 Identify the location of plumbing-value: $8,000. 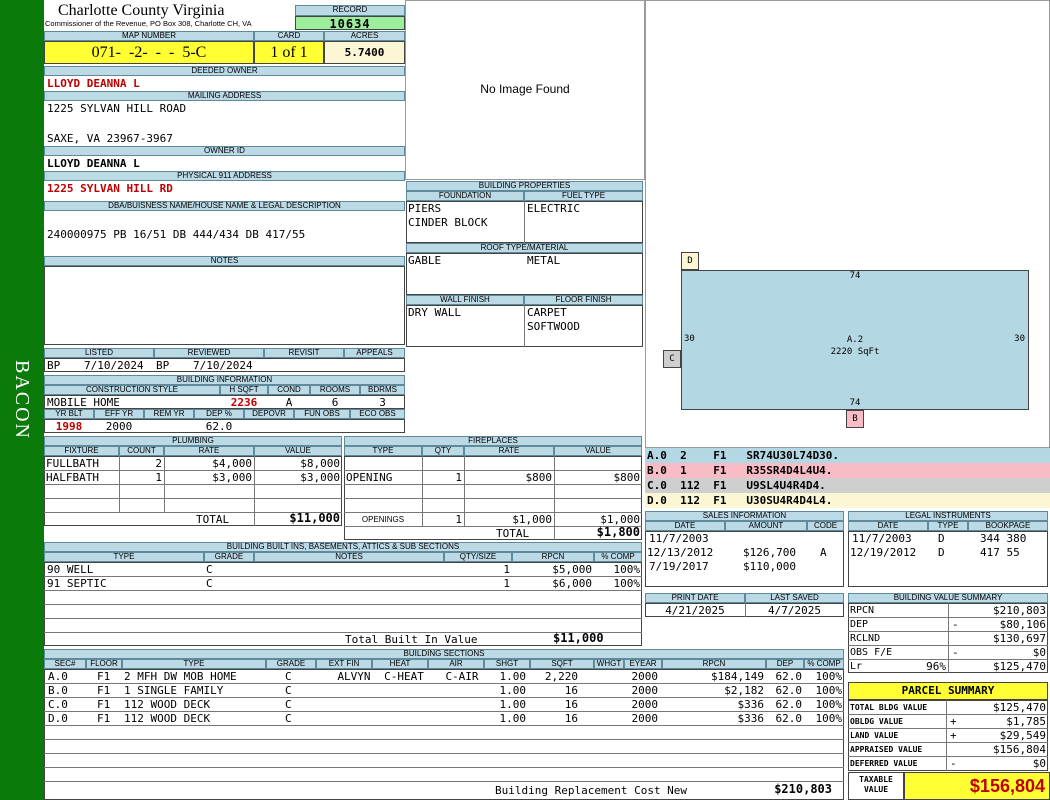
(320, 463).